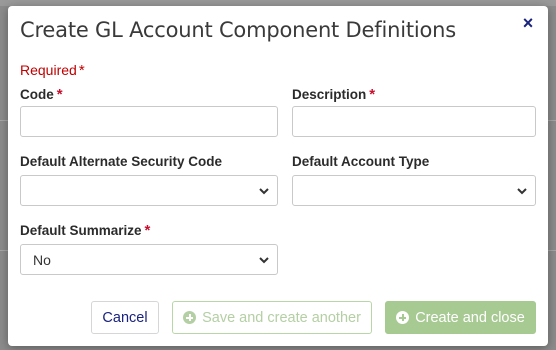 The height and width of the screenshot is (350, 556). What do you see at coordinates (414, 190) in the screenshot?
I see `account-type-select` at bounding box center [414, 190].